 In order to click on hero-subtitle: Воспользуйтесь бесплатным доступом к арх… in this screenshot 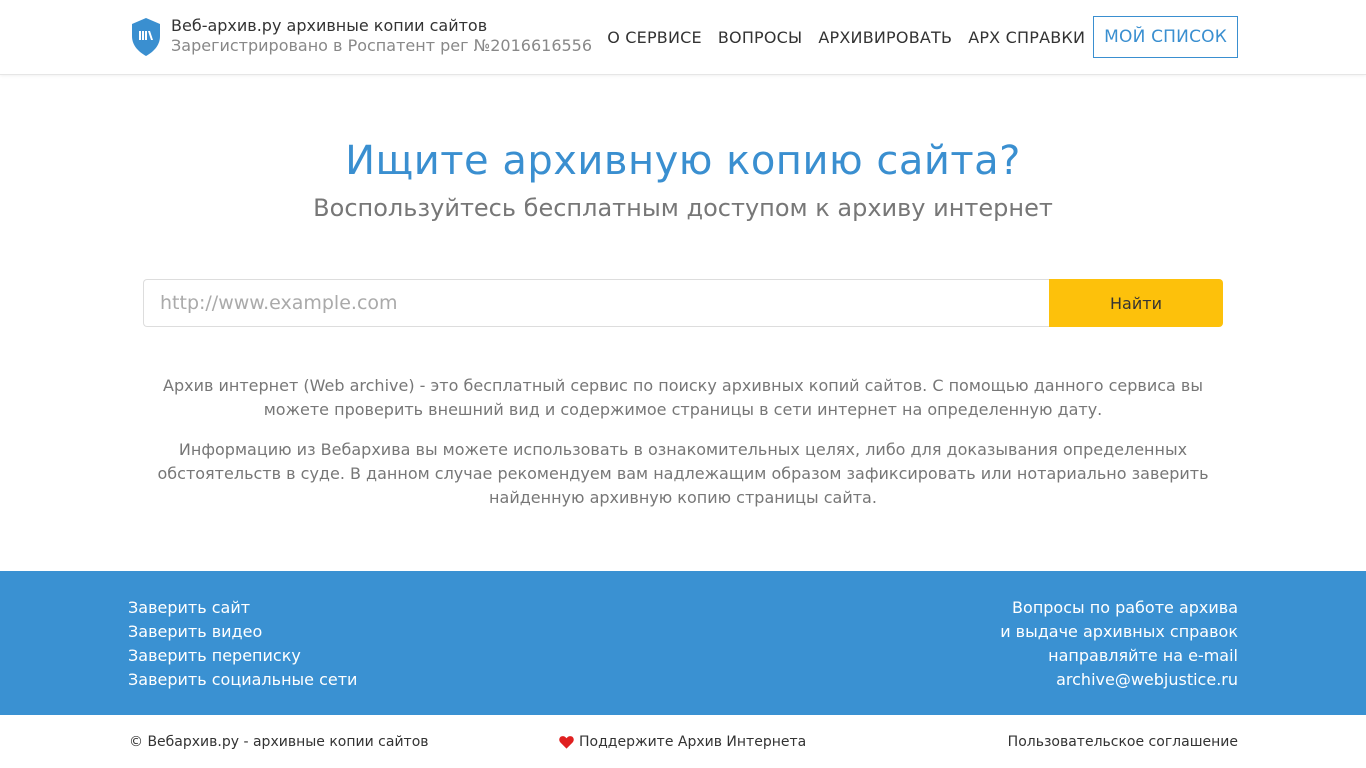, I will do `click(683, 208)`.